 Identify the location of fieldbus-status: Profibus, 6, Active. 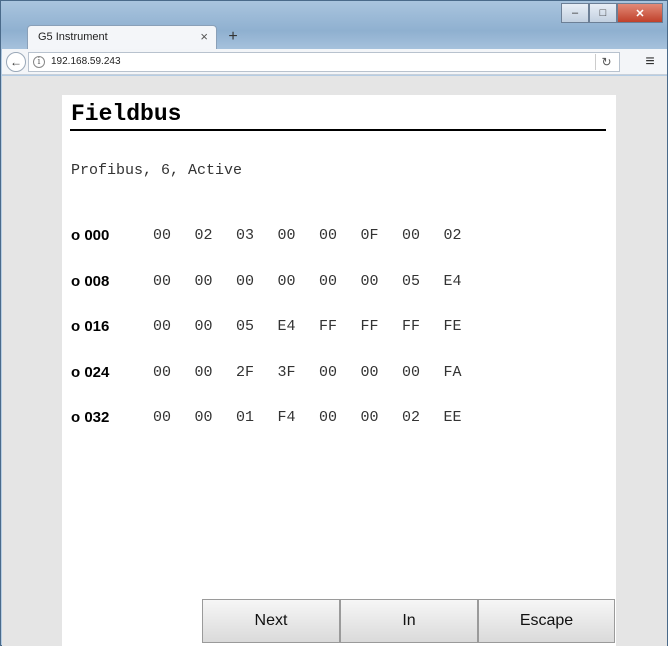
(157, 170).